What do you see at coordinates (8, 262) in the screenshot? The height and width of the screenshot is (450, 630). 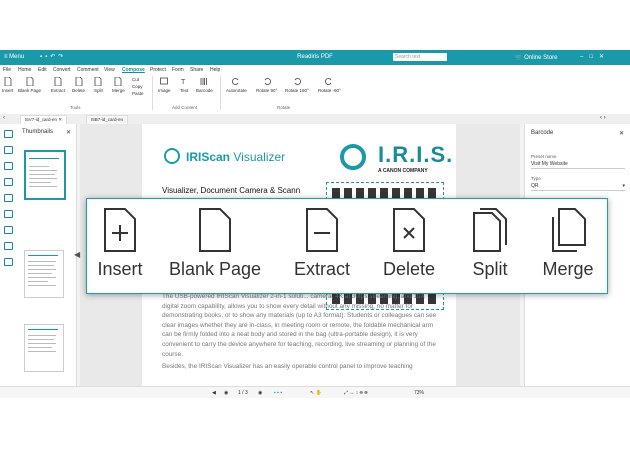 I see `lock-icon` at bounding box center [8, 262].